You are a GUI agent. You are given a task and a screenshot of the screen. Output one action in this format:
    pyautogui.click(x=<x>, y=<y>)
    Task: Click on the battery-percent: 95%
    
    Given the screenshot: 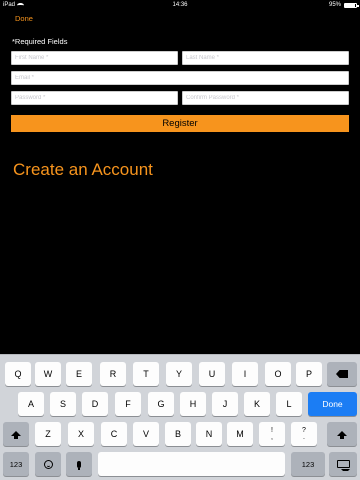 What is the action you would take?
    pyautogui.click(x=334, y=5)
    